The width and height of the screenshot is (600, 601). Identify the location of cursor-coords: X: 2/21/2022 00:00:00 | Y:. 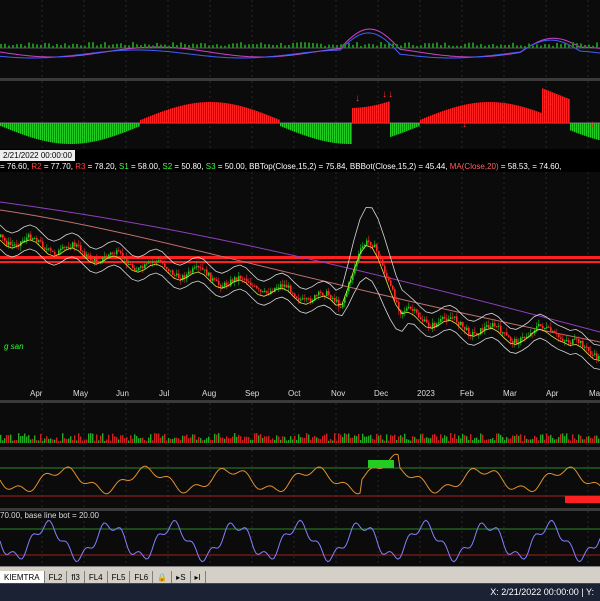
(542, 592).